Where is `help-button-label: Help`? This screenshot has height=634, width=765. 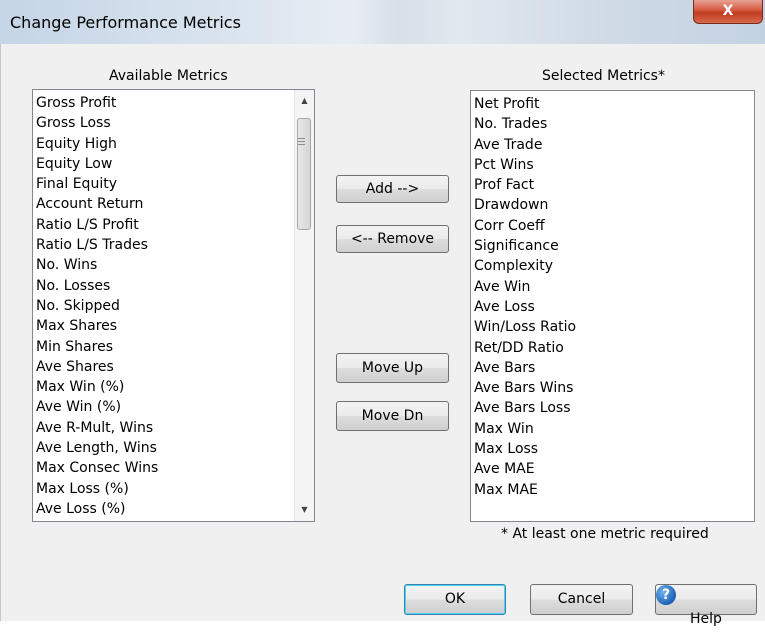
help-button-label: Help is located at coordinates (706, 619).